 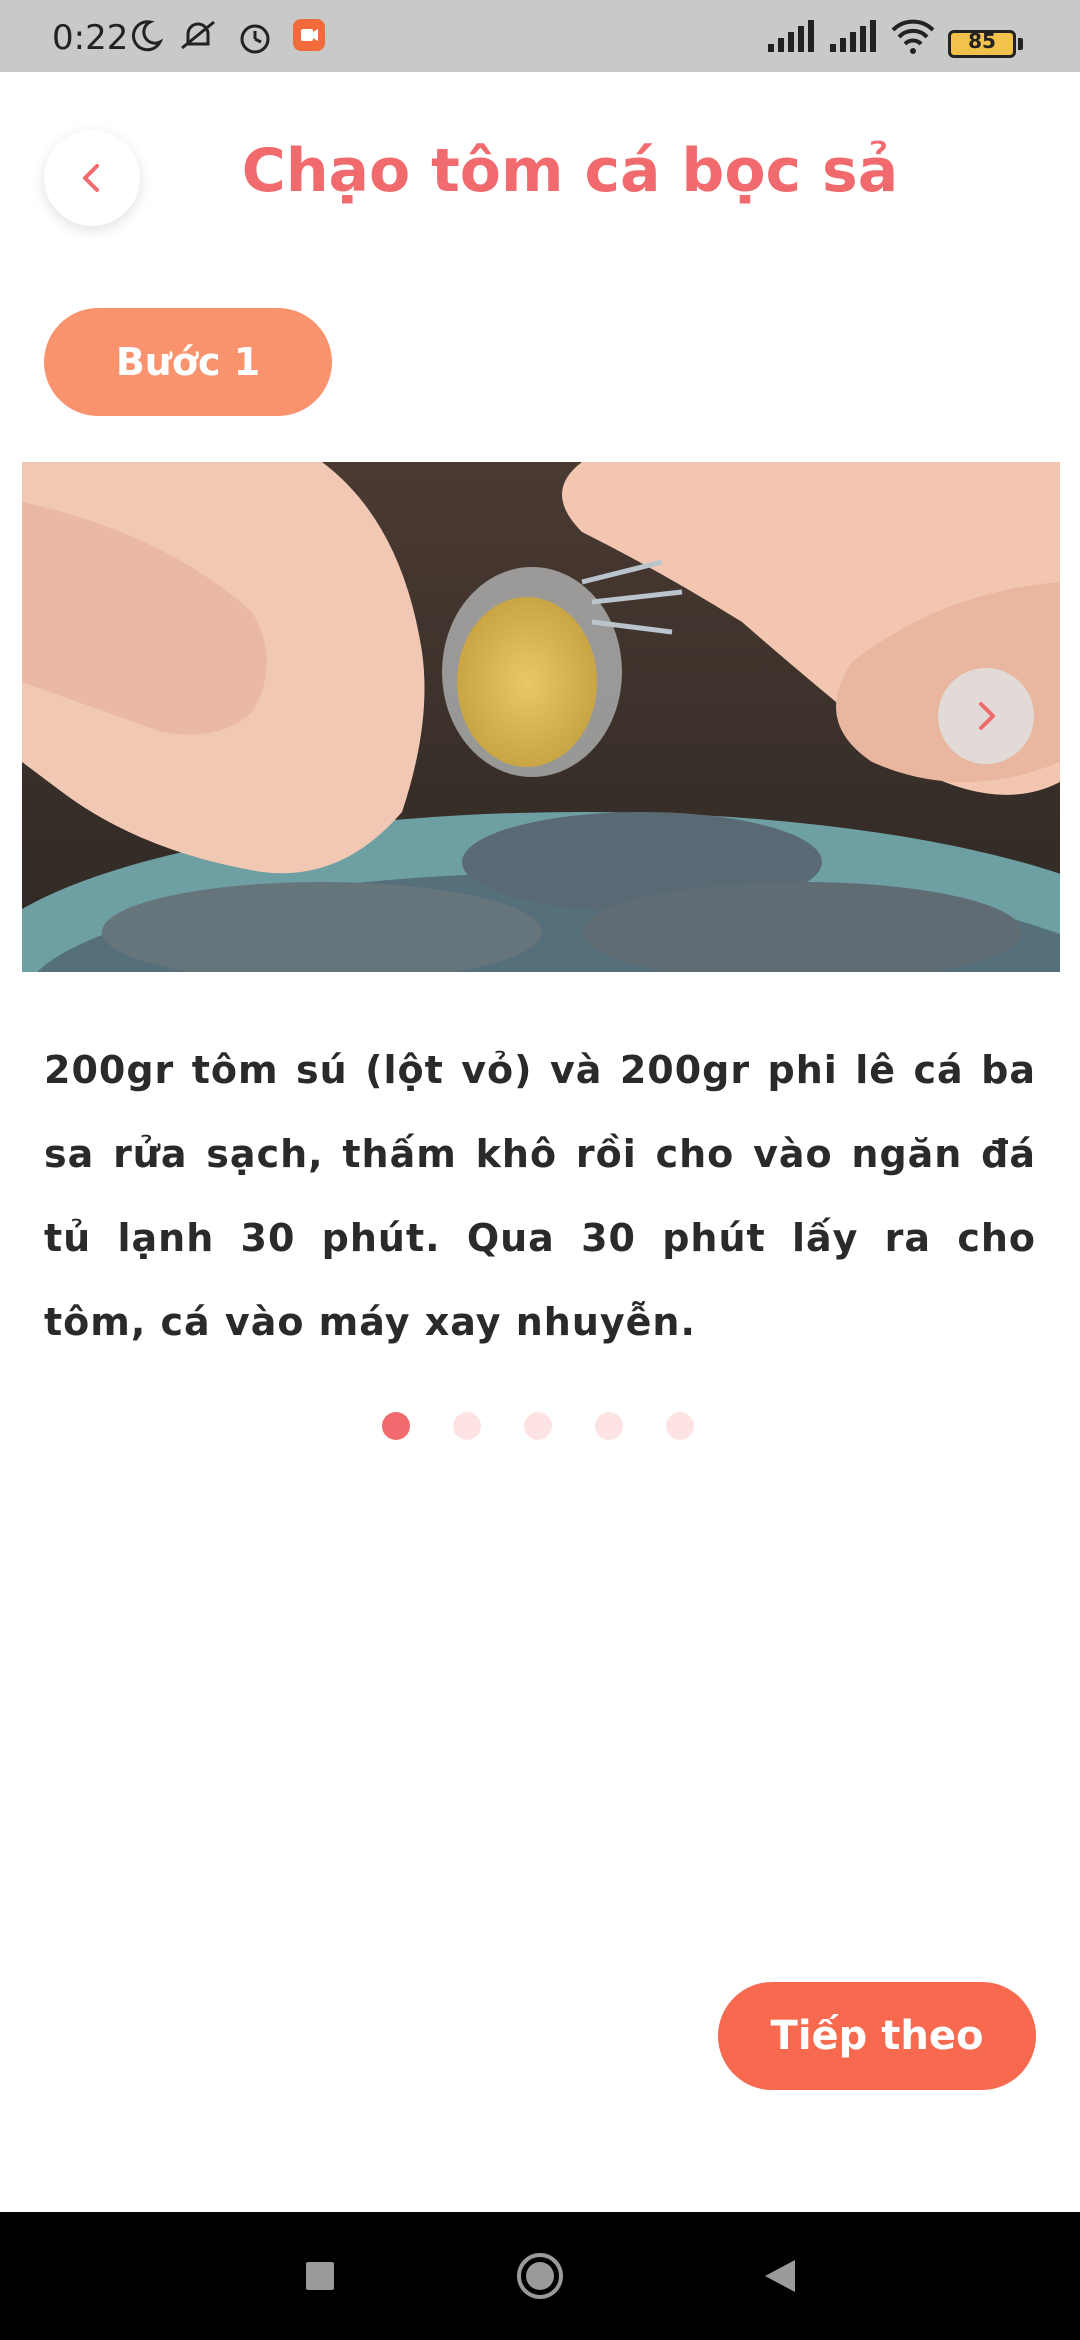 I want to click on step-badge: Bước 1, so click(x=188, y=362).